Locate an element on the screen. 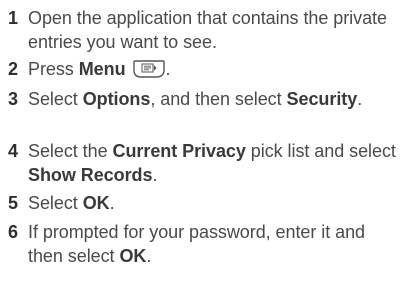 This screenshot has width=410, height=298. menu-keyword: Menu is located at coordinates (102, 69).